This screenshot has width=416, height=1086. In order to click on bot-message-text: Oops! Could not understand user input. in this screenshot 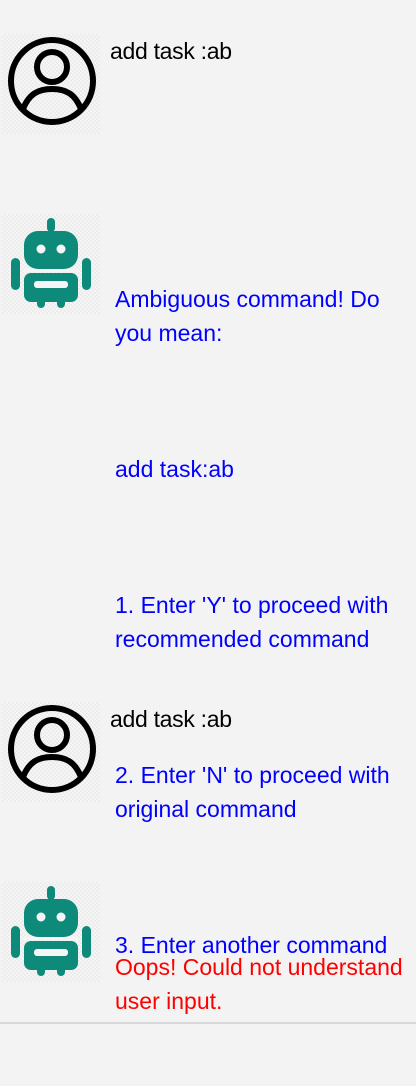, I will do `click(265, 984)`.